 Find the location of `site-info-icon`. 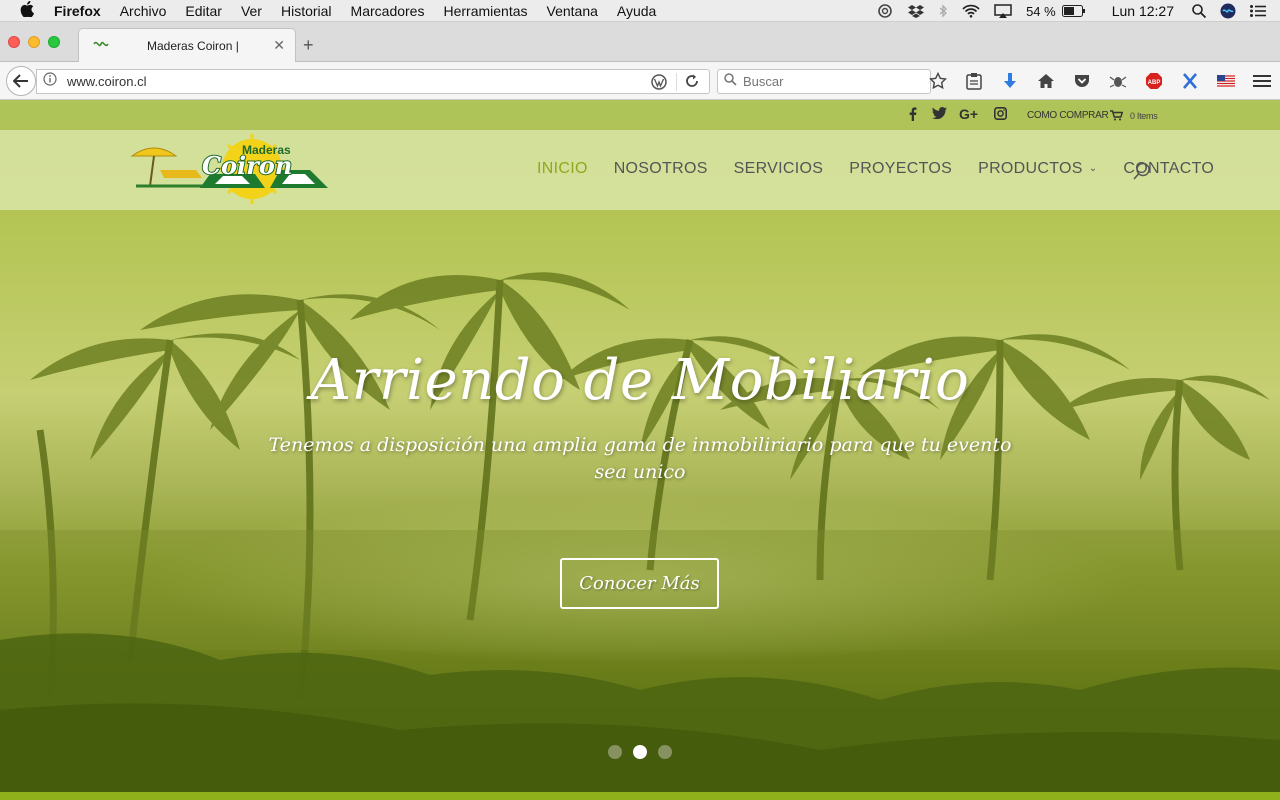

site-info-icon is located at coordinates (51, 81).